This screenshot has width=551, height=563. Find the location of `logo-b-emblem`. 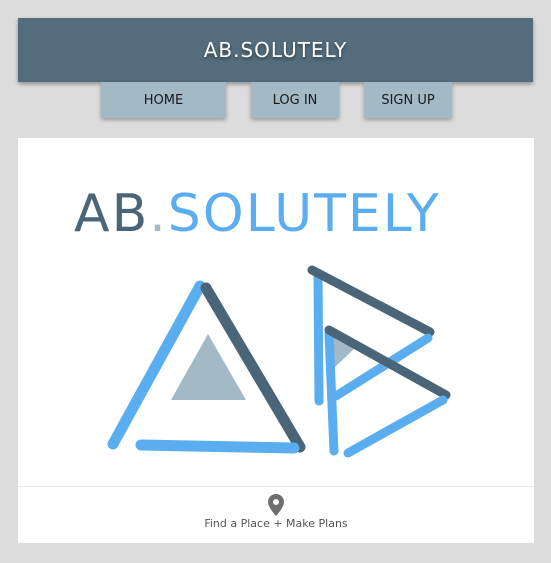

logo-b-emblem is located at coordinates (379, 361).